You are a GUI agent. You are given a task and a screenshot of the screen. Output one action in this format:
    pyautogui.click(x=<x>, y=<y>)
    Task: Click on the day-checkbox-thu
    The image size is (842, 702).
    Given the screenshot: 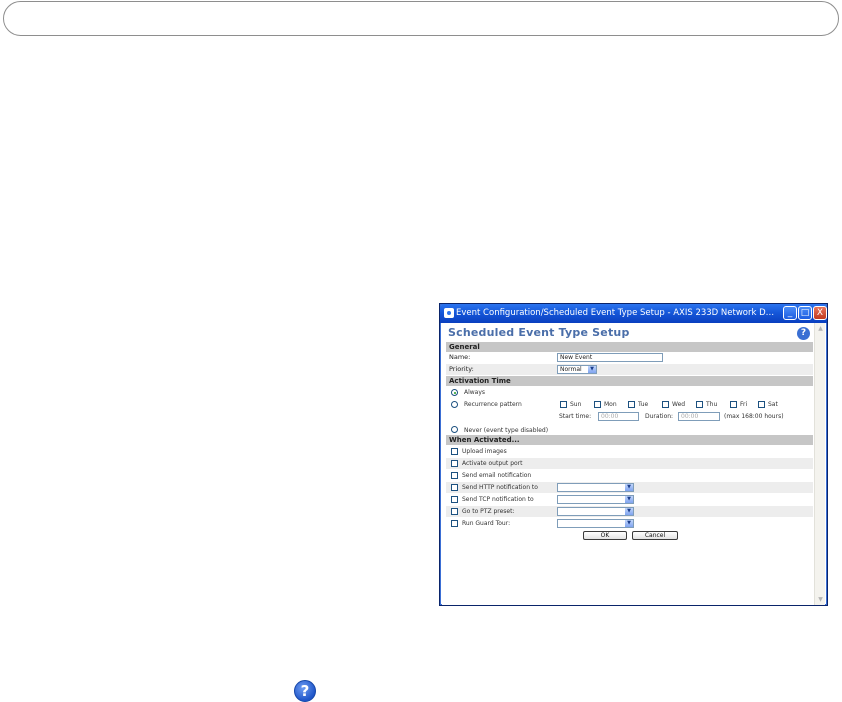 What is the action you would take?
    pyautogui.click(x=699, y=404)
    